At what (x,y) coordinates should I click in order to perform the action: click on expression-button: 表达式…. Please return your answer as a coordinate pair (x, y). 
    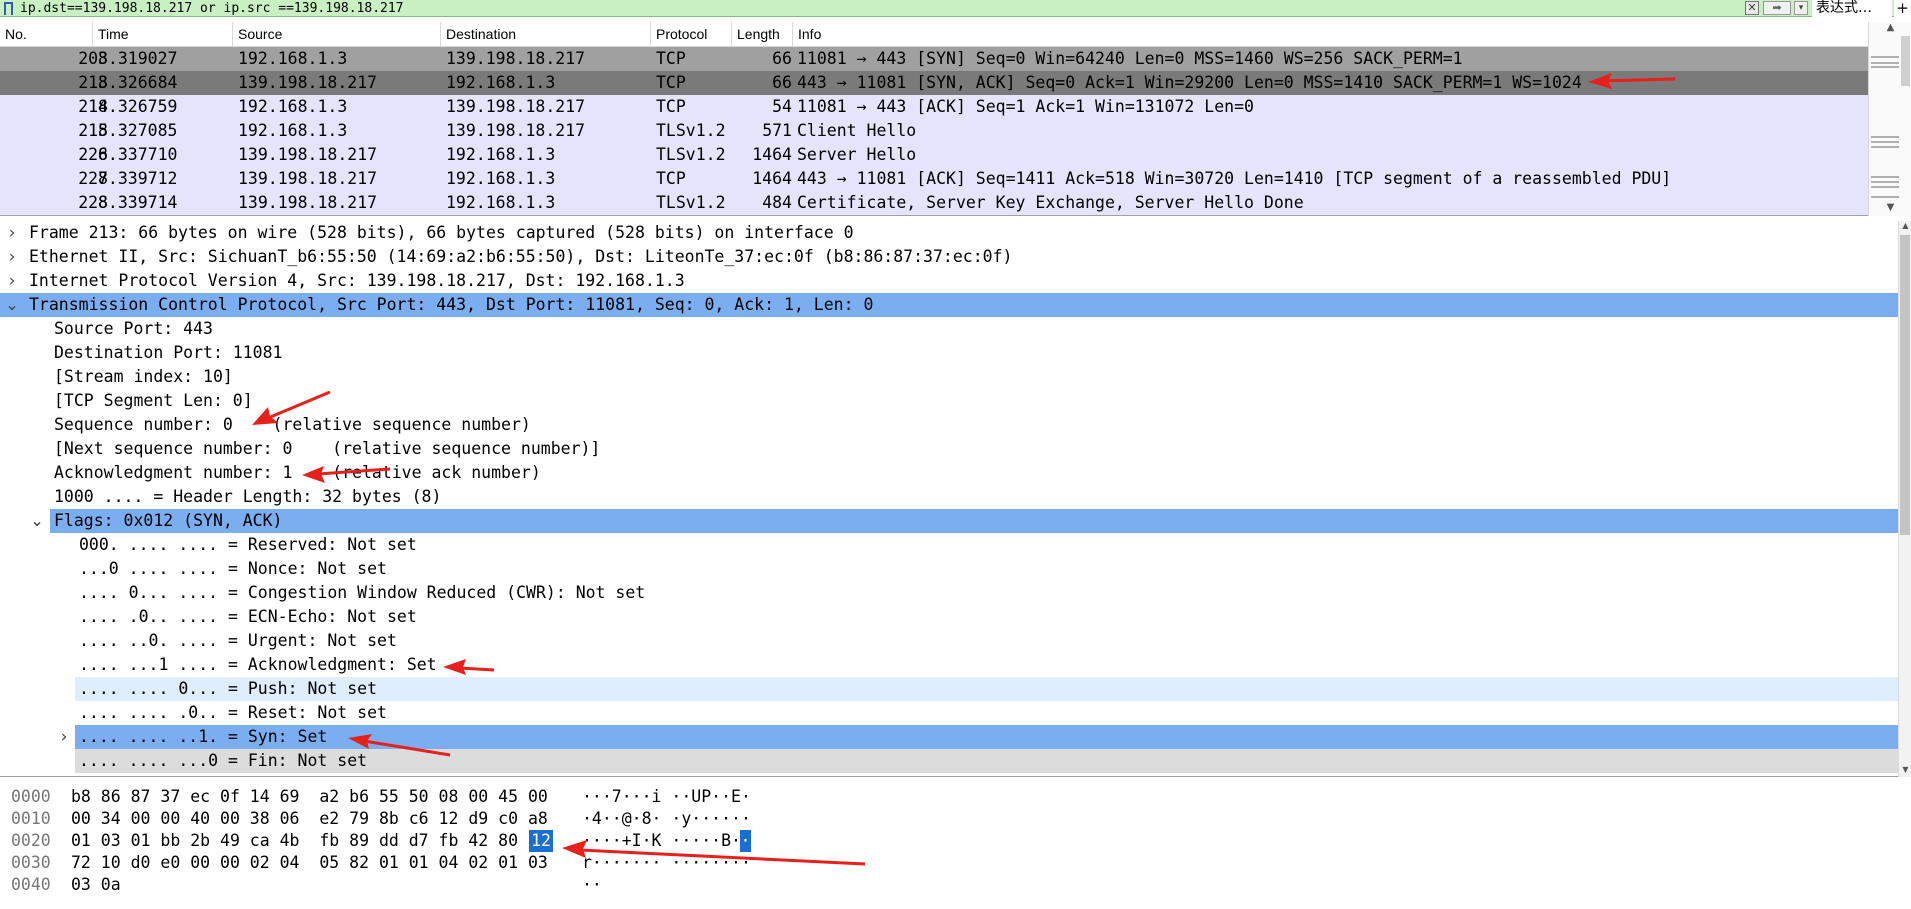
    Looking at the image, I should click on (1852, 8).